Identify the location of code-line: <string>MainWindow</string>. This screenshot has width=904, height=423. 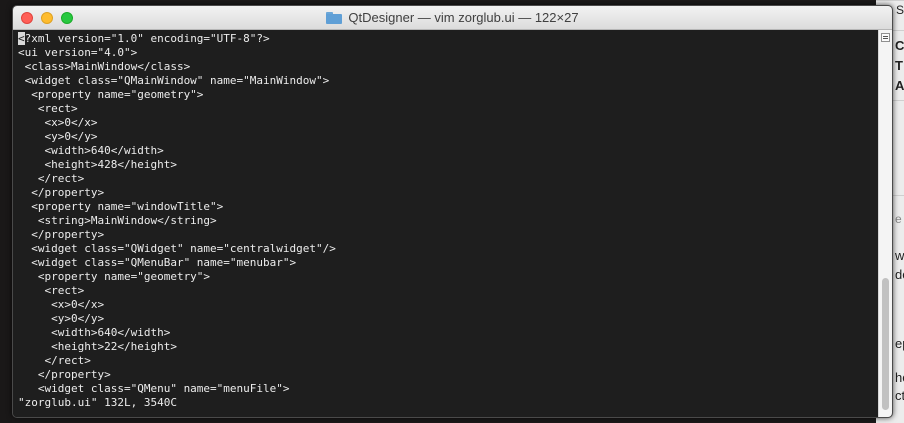
(117, 220).